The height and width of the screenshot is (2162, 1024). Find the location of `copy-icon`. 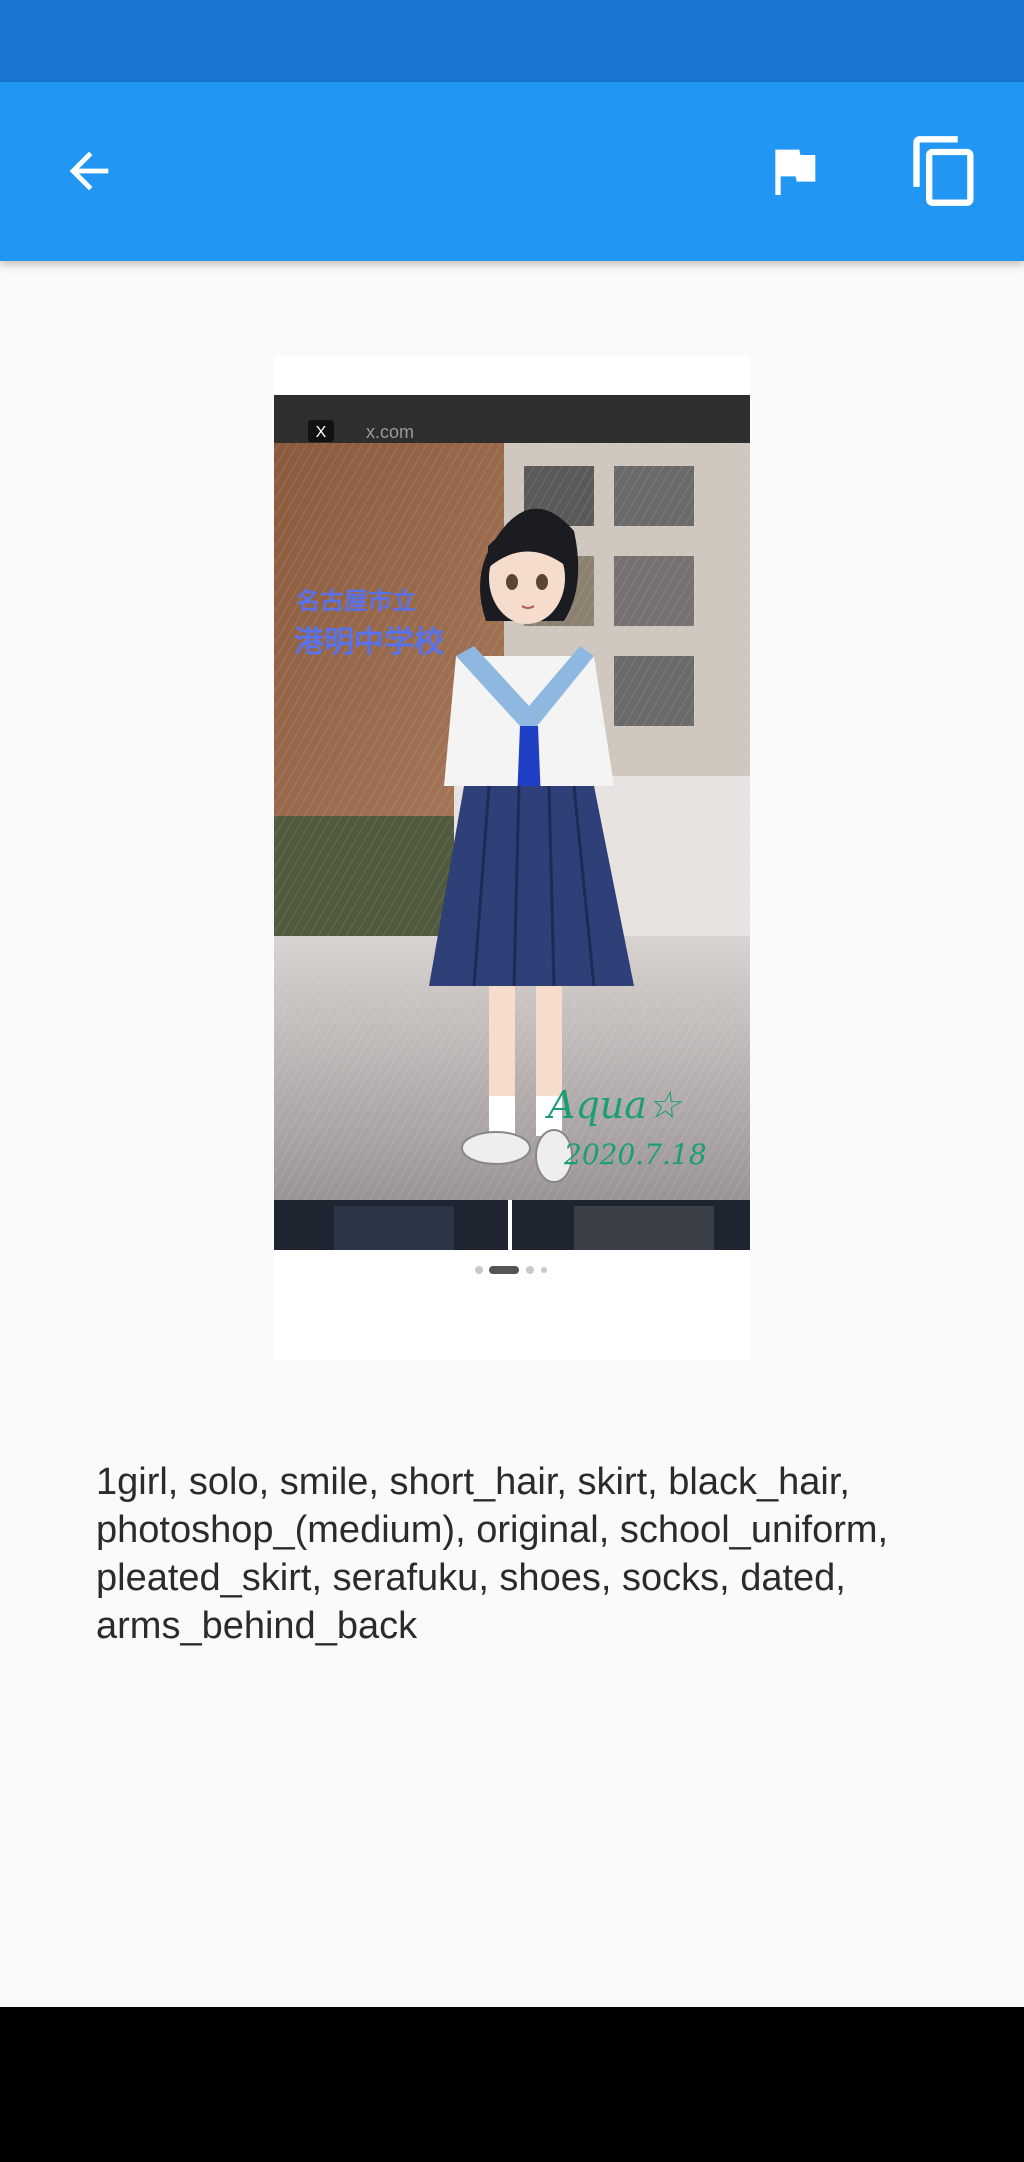

copy-icon is located at coordinates (945, 171).